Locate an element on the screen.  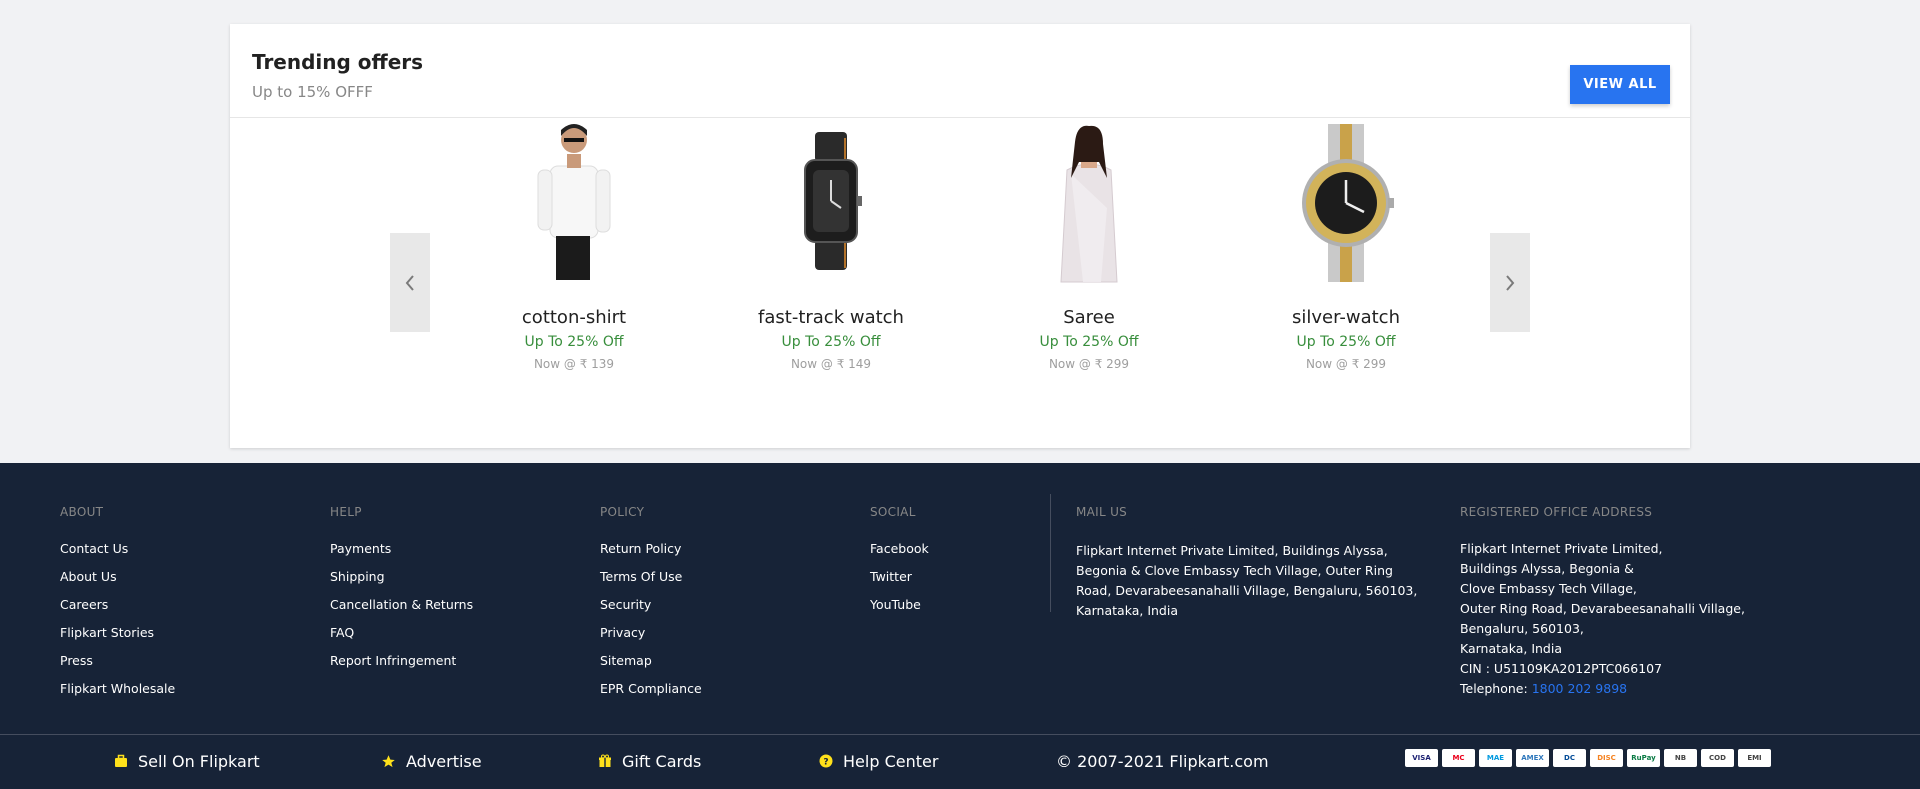
footer-link-terms: Terms Of Use is located at coordinates (651, 577).